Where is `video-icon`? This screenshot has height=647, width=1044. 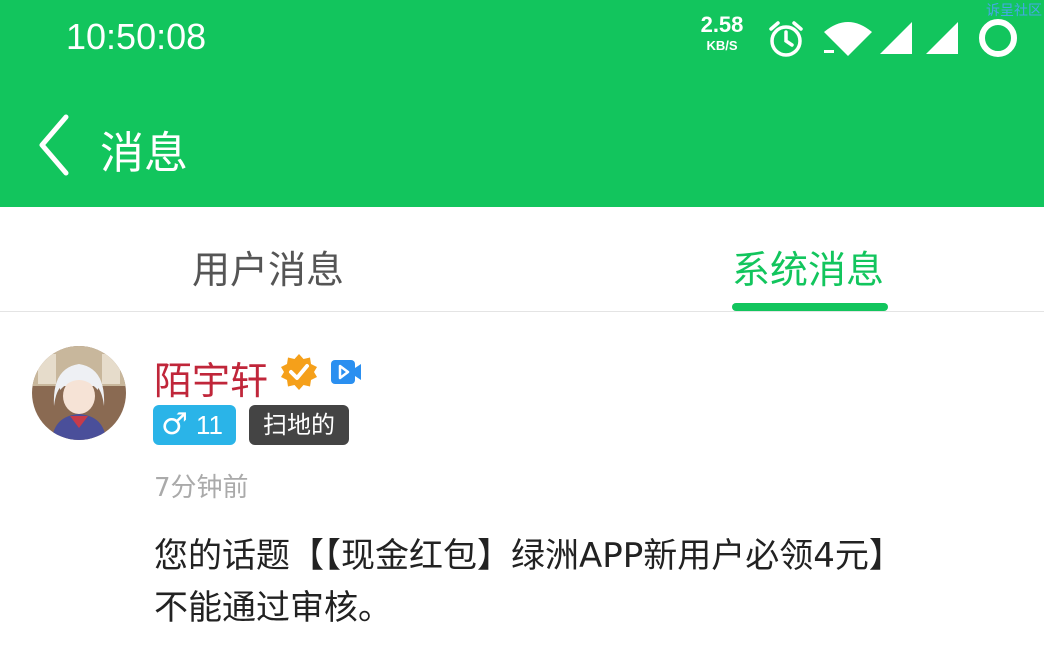
video-icon is located at coordinates (346, 372).